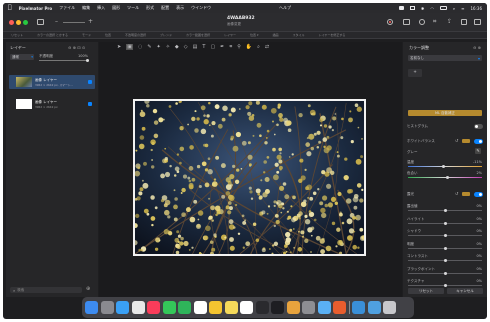 Image resolution: width=490 pixels, height=322 pixels. I want to click on search-icon: ⌕, so click(454, 8).